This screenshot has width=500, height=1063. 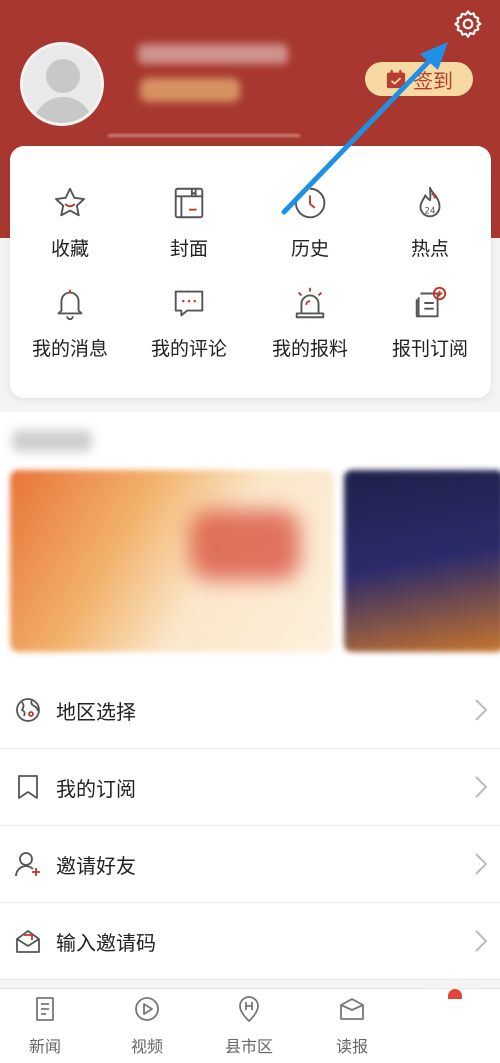 I want to click on menu-item-invite-code: 输入邀请码, so click(x=250, y=941).